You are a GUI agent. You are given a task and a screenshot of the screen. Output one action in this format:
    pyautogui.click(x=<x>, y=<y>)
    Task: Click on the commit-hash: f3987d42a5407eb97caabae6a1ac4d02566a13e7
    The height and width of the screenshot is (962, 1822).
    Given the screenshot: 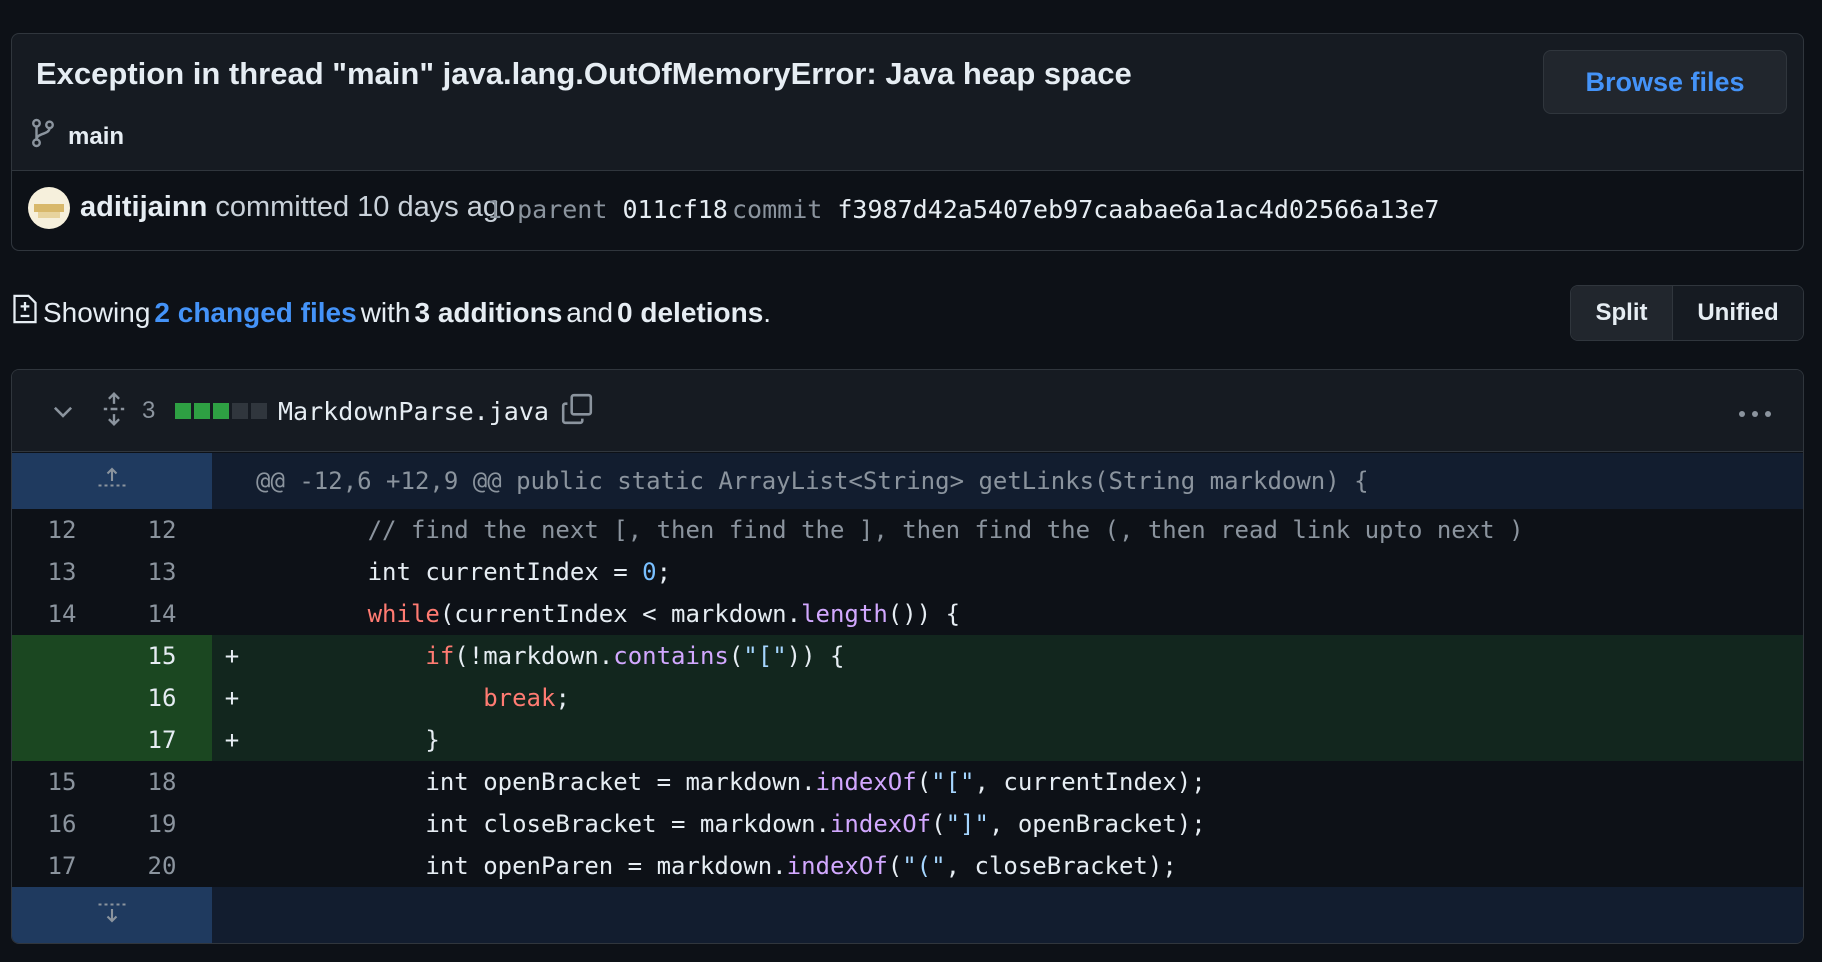 What is the action you would take?
    pyautogui.click(x=1138, y=209)
    